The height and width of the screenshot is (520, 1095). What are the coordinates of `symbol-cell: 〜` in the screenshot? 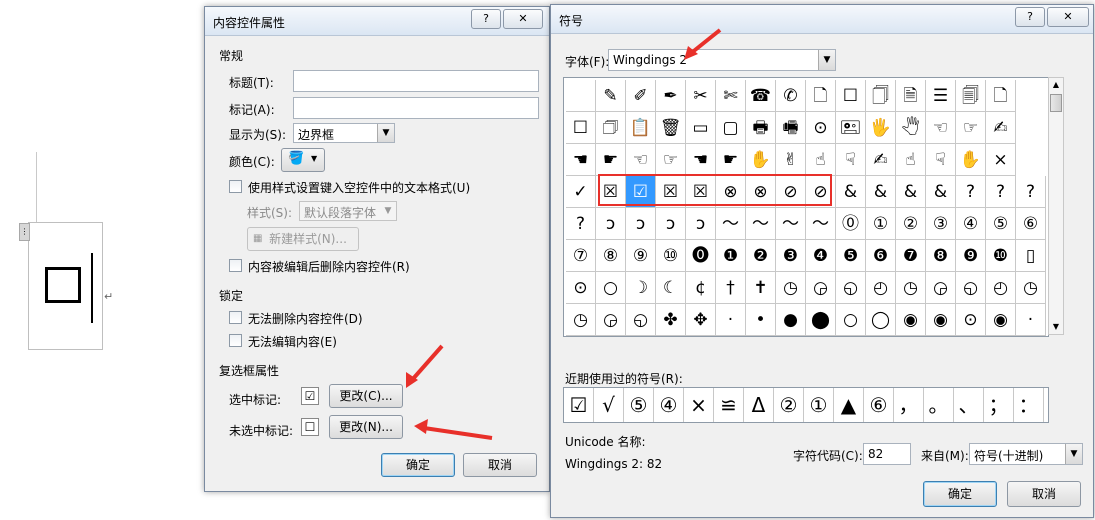 It's located at (731, 224).